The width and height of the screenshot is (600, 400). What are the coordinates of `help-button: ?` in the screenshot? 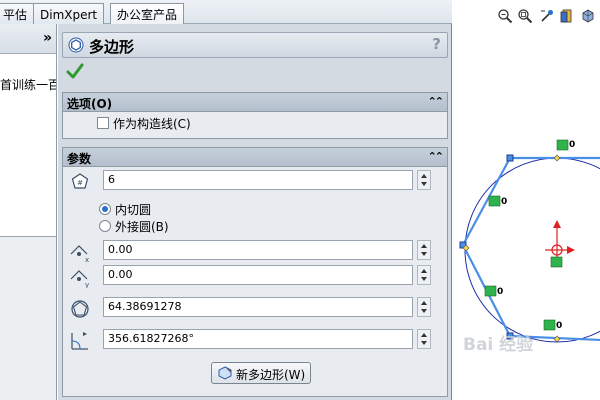 It's located at (436, 44).